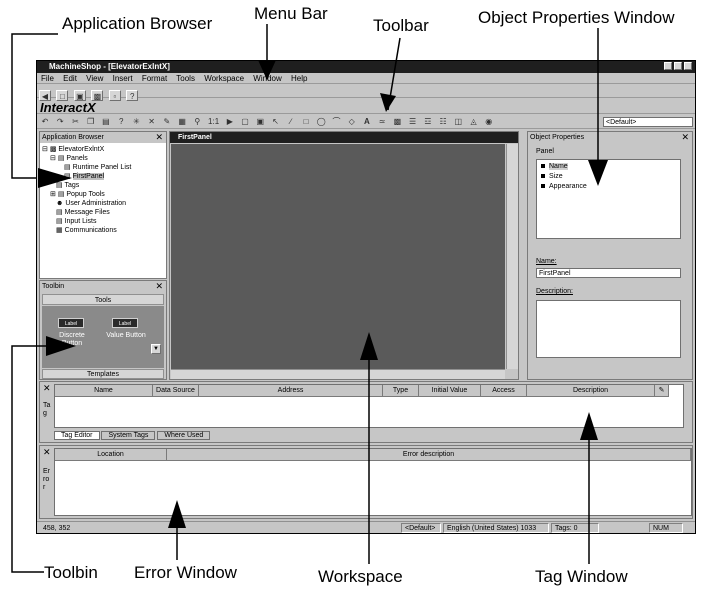 Image resolution: width=724 pixels, height=590 pixels. Describe the element at coordinates (57, 528) in the screenshot. I see `cursor-coordinates: 458, 352` at that location.